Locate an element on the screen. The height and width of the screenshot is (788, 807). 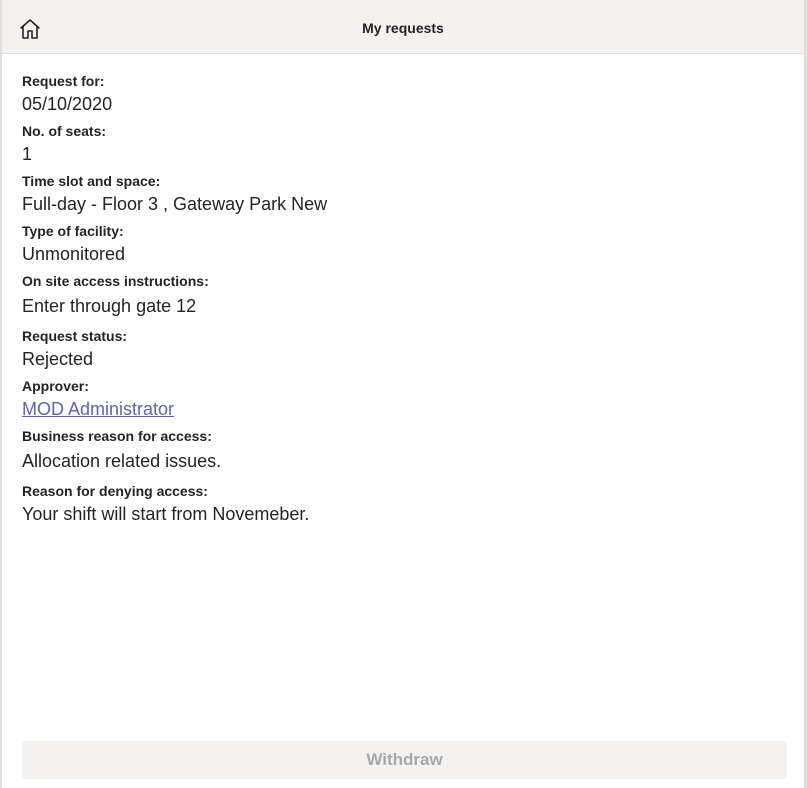
deny-reason-label: Reason for denying access: is located at coordinates (115, 491).